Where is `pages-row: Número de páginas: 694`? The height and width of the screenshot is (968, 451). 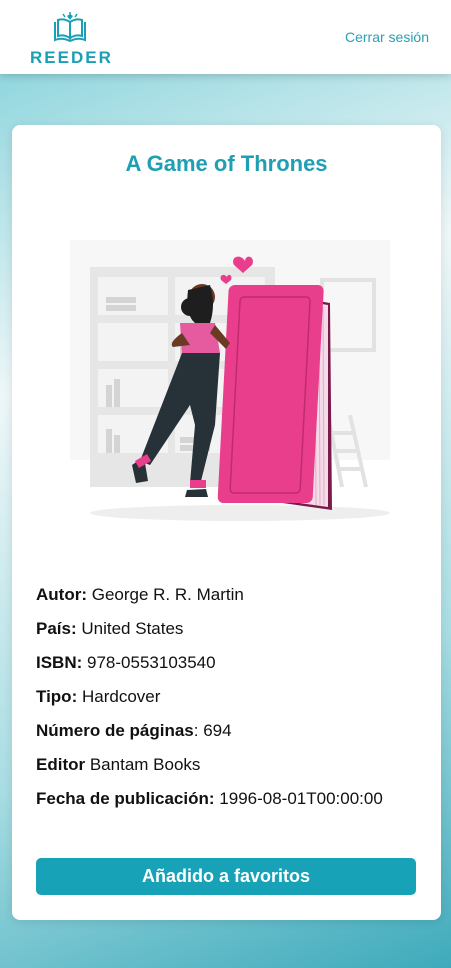
pages-row: Número de páginas: 694 is located at coordinates (231, 731).